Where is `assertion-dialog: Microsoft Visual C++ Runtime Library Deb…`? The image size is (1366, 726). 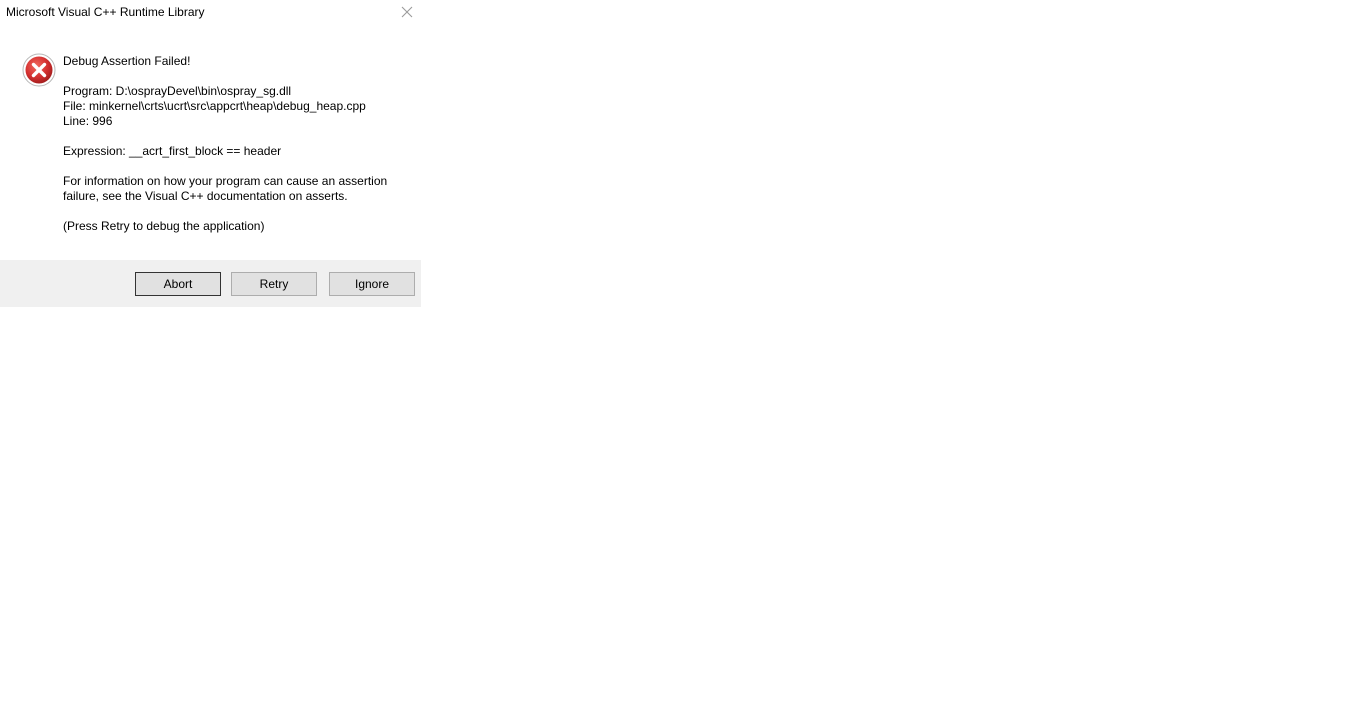
assertion-dialog: Microsoft Visual C++ Runtime Library Deb… is located at coordinates (210, 153).